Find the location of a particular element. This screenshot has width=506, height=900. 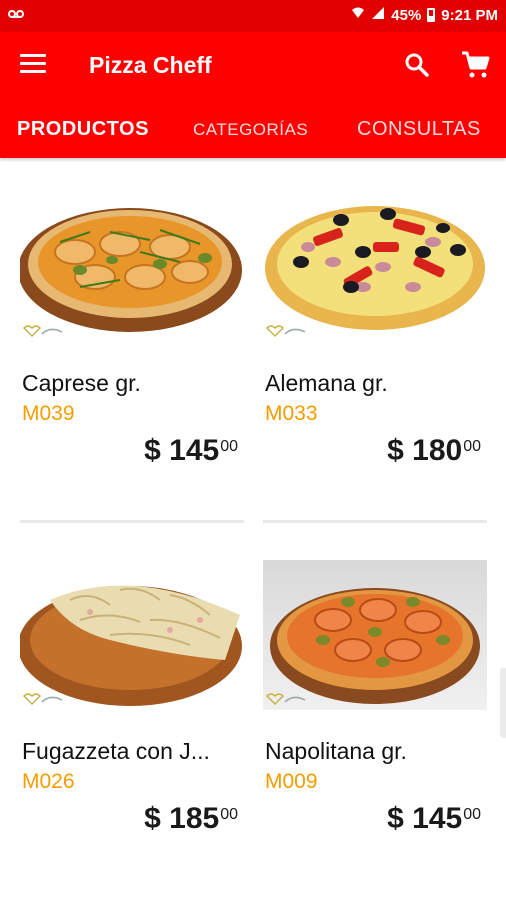

clock: 9:21 PM is located at coordinates (469, 15).